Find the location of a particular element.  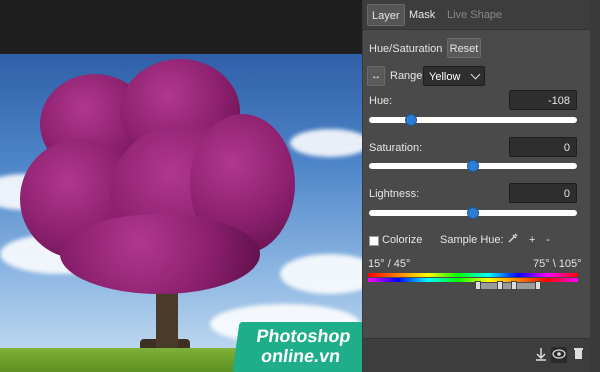

watermark-line2: online.vn is located at coordinates (300, 356).